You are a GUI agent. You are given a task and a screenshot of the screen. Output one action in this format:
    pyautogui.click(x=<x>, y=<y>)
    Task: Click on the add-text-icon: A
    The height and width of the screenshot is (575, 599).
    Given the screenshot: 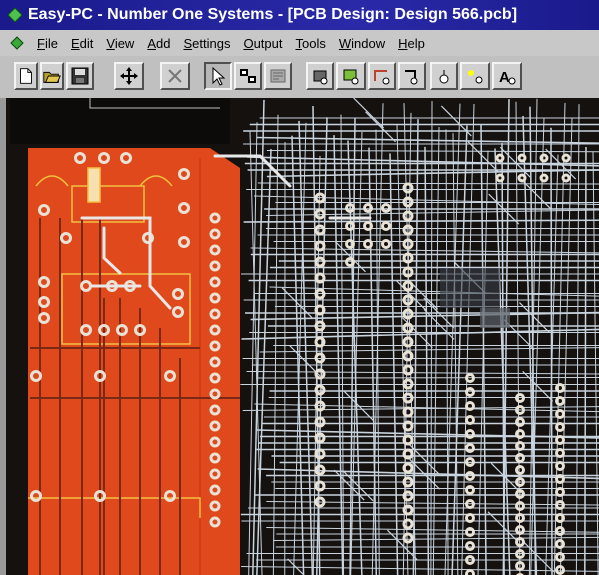 What is the action you would take?
    pyautogui.click(x=507, y=77)
    